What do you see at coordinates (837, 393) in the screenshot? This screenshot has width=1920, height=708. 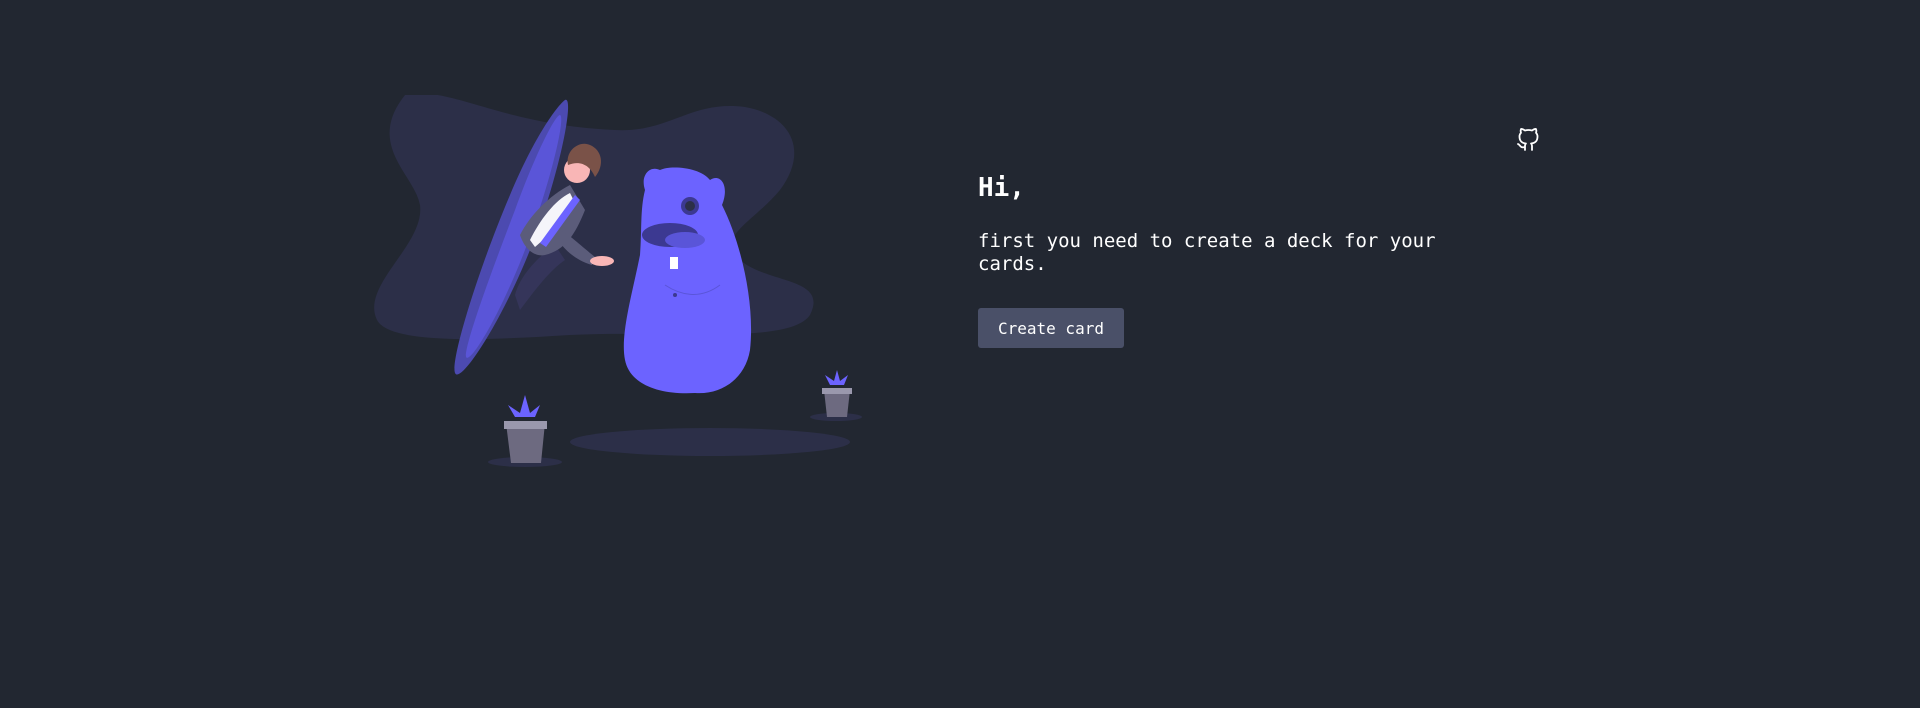 I see `pot-right` at bounding box center [837, 393].